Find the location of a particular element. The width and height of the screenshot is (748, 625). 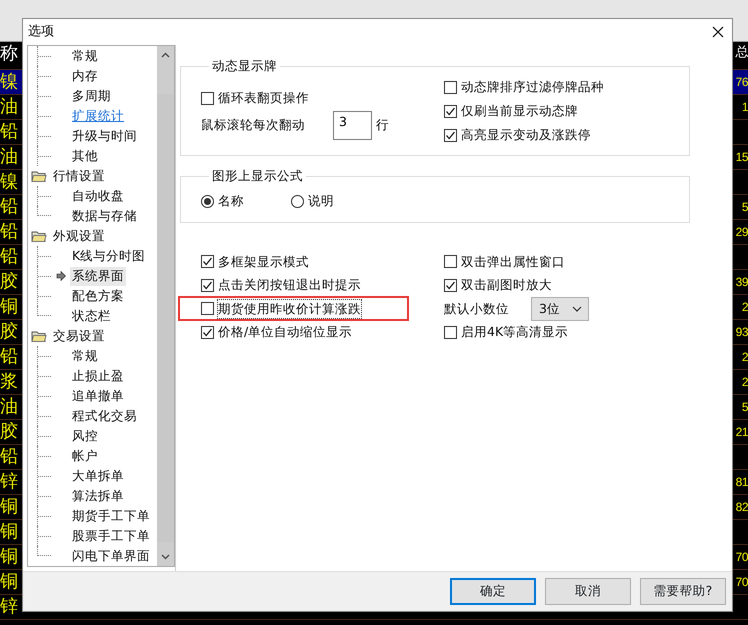

tree-item: 自动收盘 is located at coordinates (98, 196).